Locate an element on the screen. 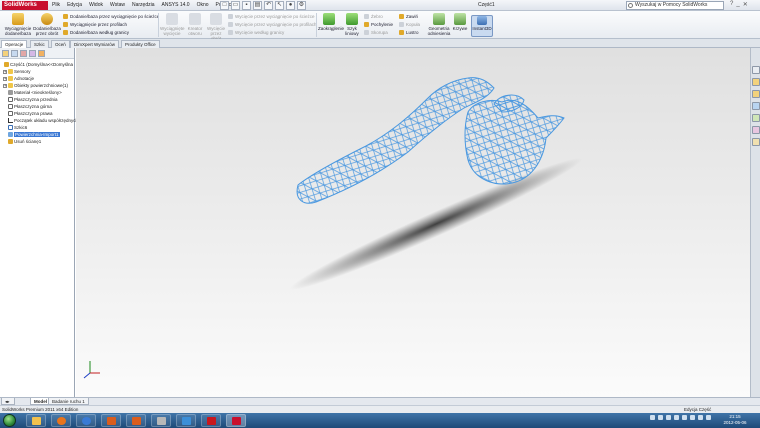 The image size is (760, 428). tab-evaluate: Oceń is located at coordinates (60, 44).